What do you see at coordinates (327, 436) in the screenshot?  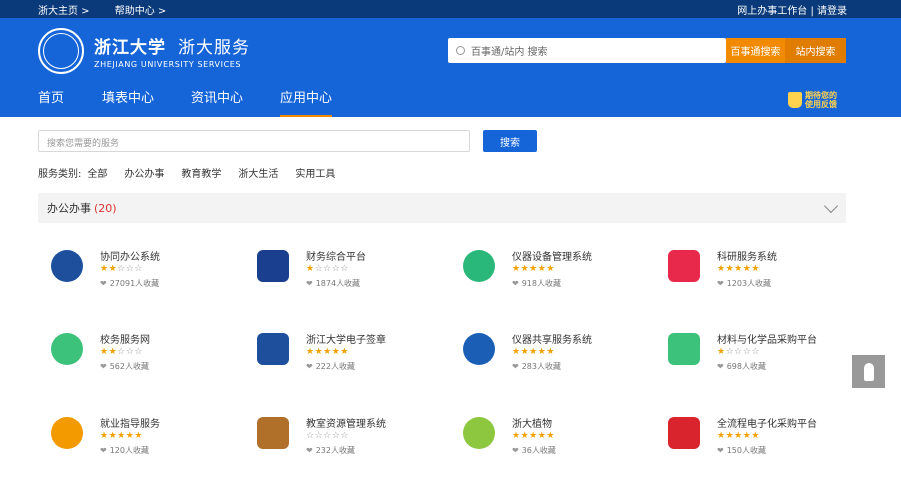 I see `rating-stars: ☆☆☆☆☆` at bounding box center [327, 436].